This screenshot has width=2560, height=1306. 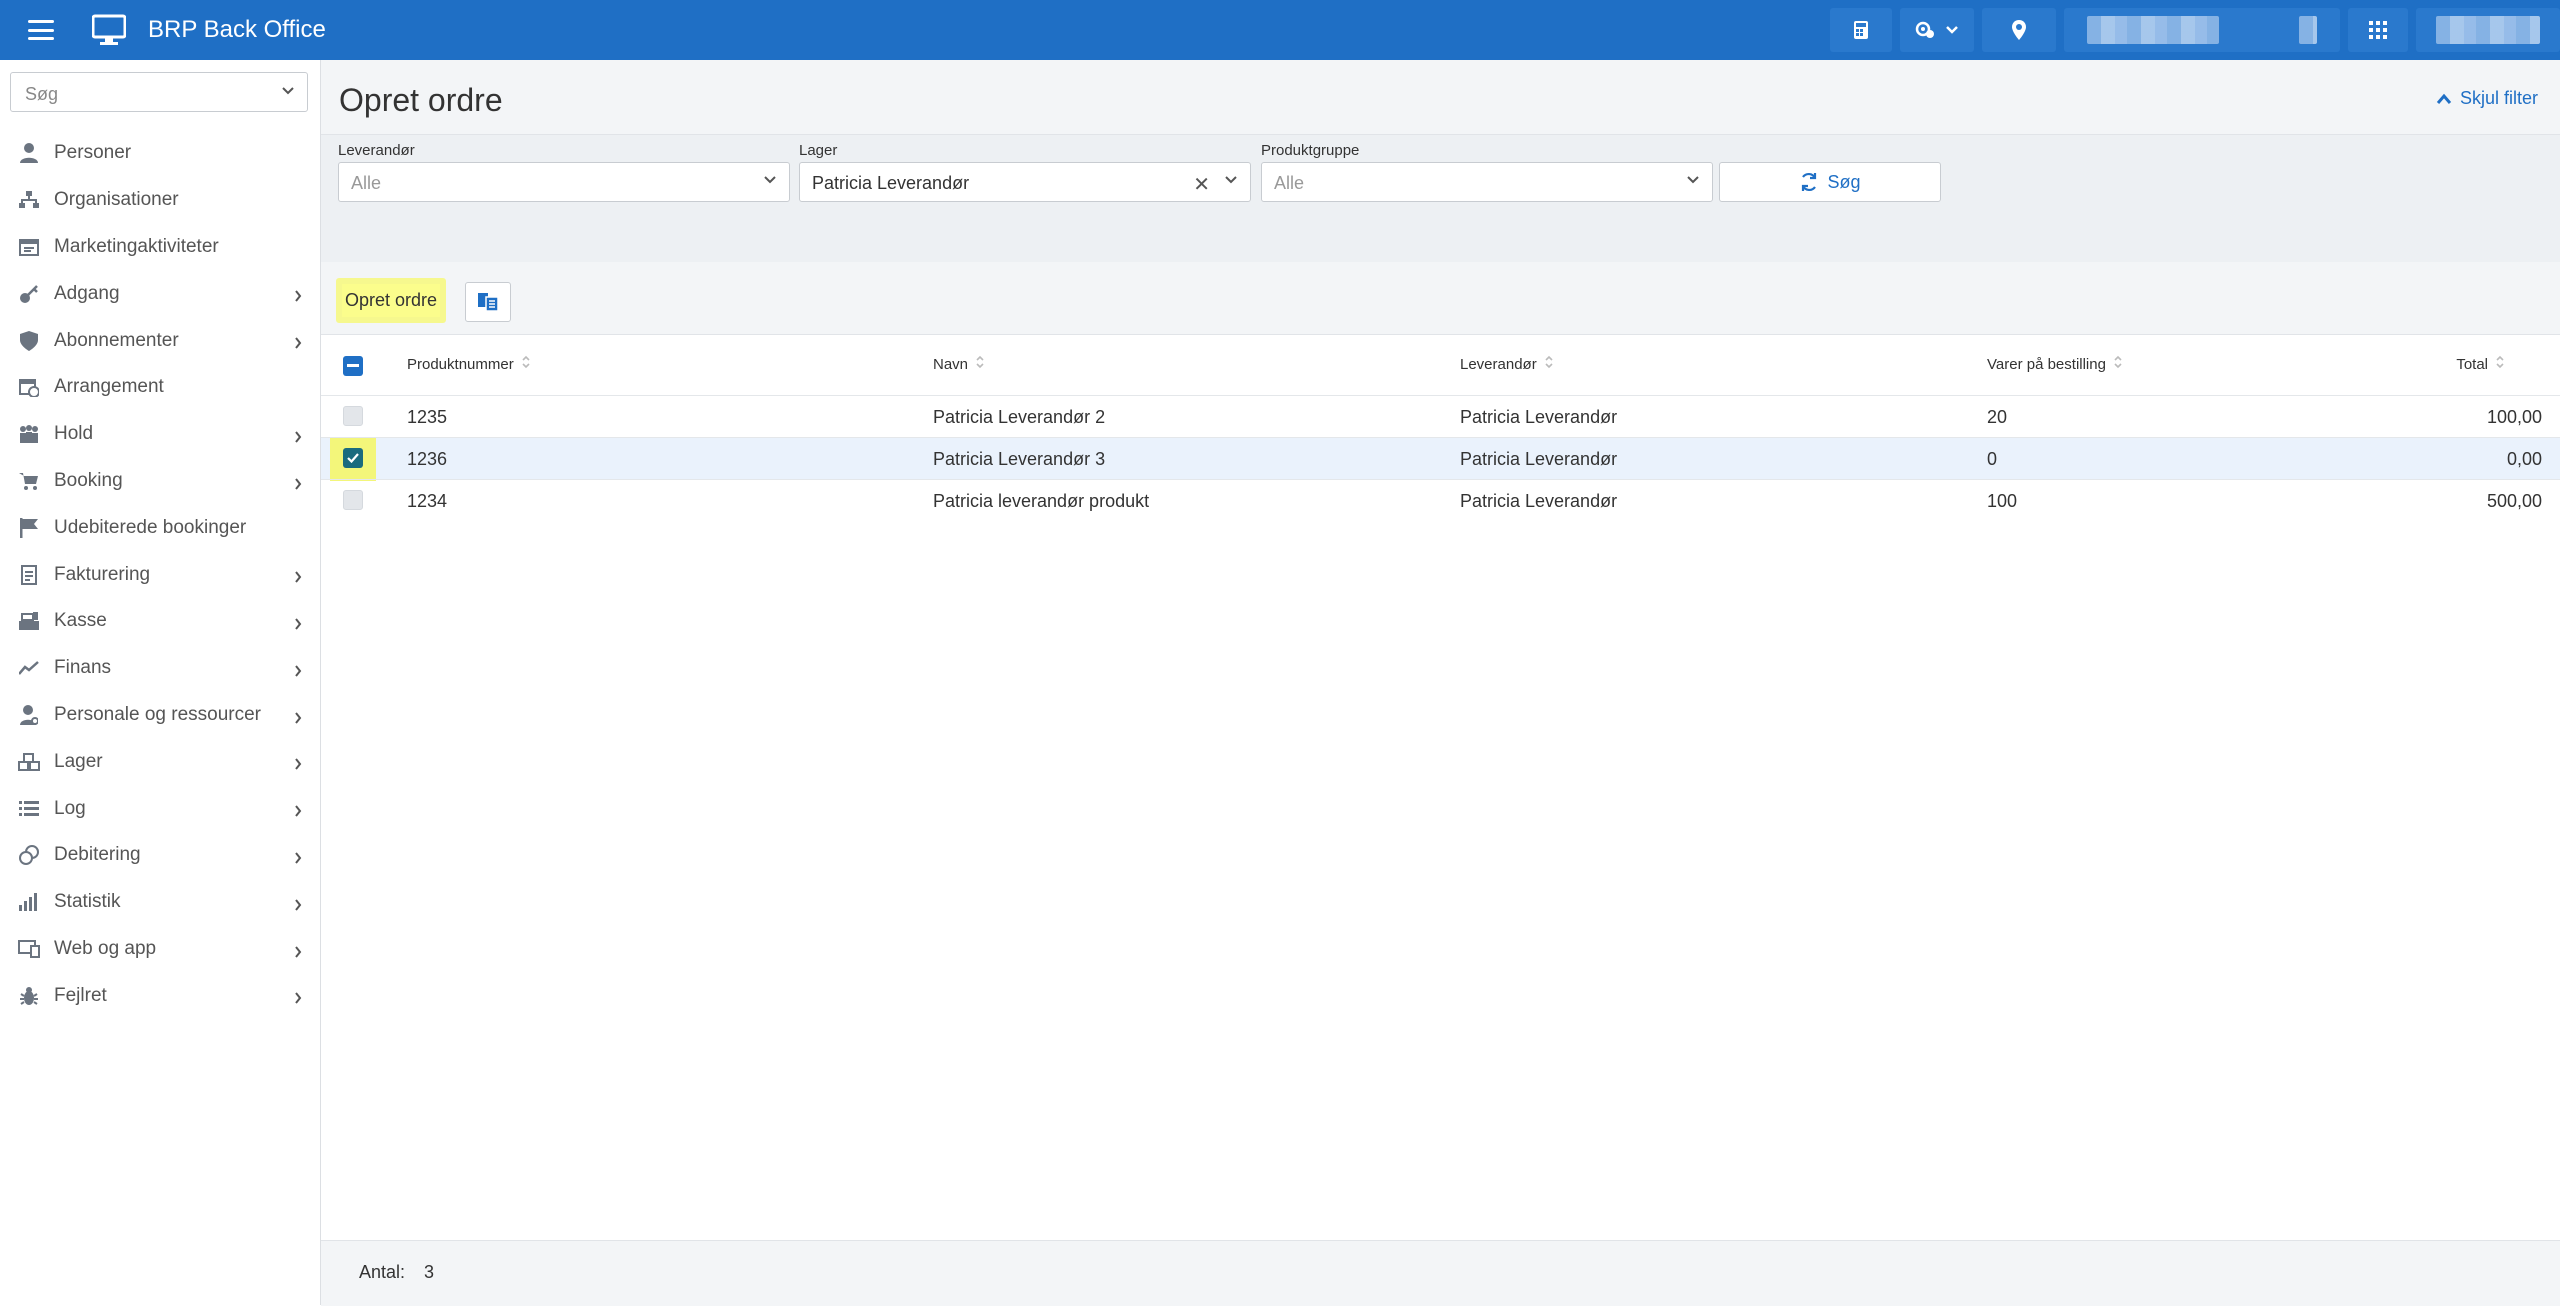 What do you see at coordinates (87, 902) in the screenshot?
I see `sidebar-item-label: Statistik` at bounding box center [87, 902].